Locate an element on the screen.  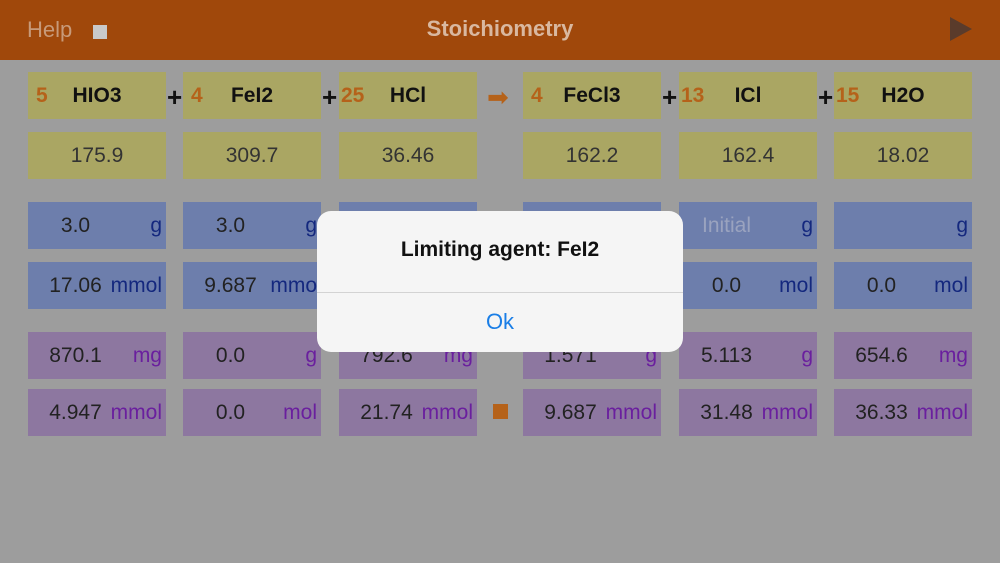
mass-value: 0.0 is located at coordinates (230, 355).